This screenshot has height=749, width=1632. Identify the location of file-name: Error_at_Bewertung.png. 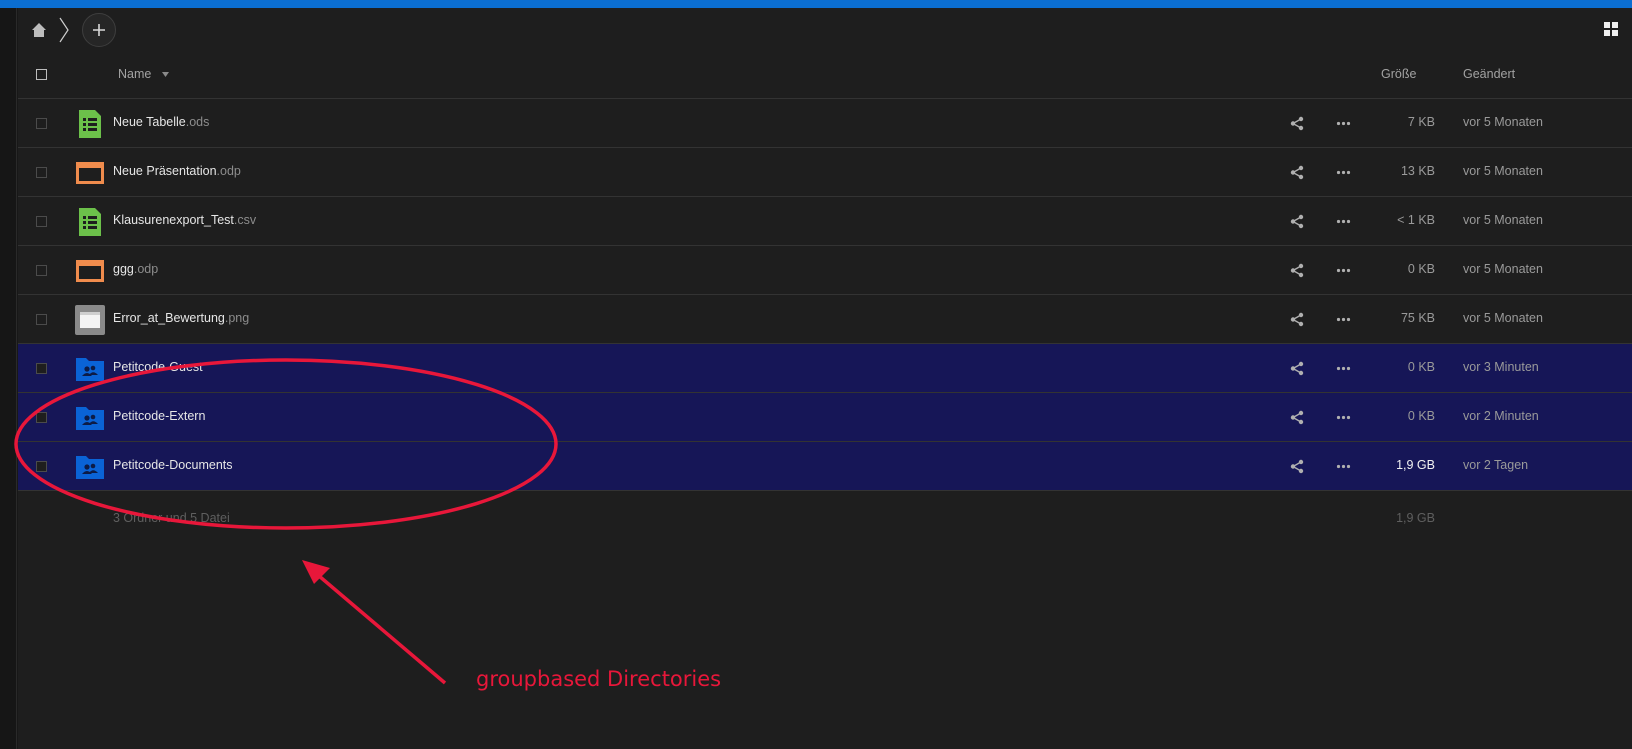
(181, 318).